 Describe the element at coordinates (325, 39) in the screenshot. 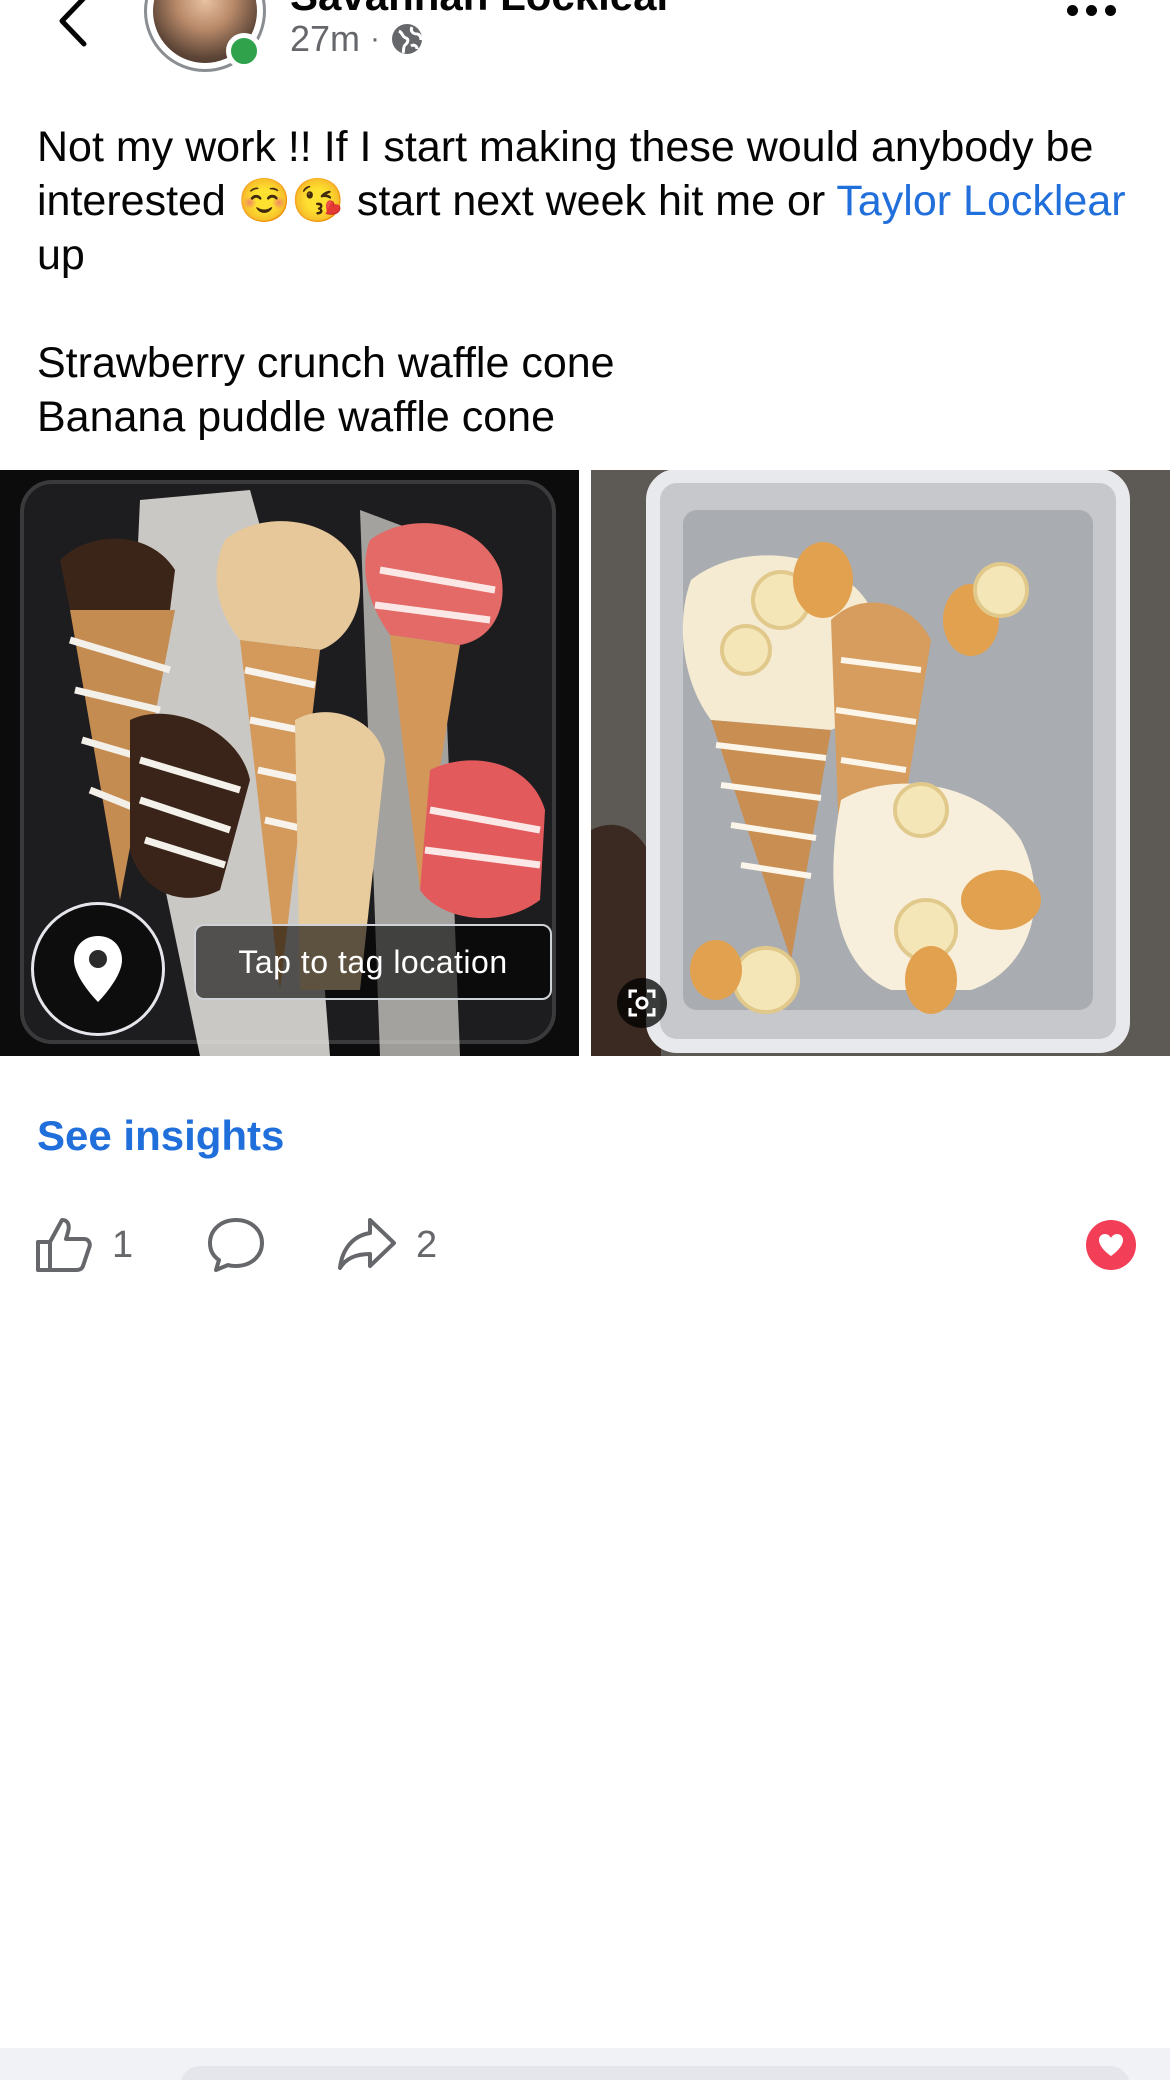

I see `post-time: 27m` at that location.